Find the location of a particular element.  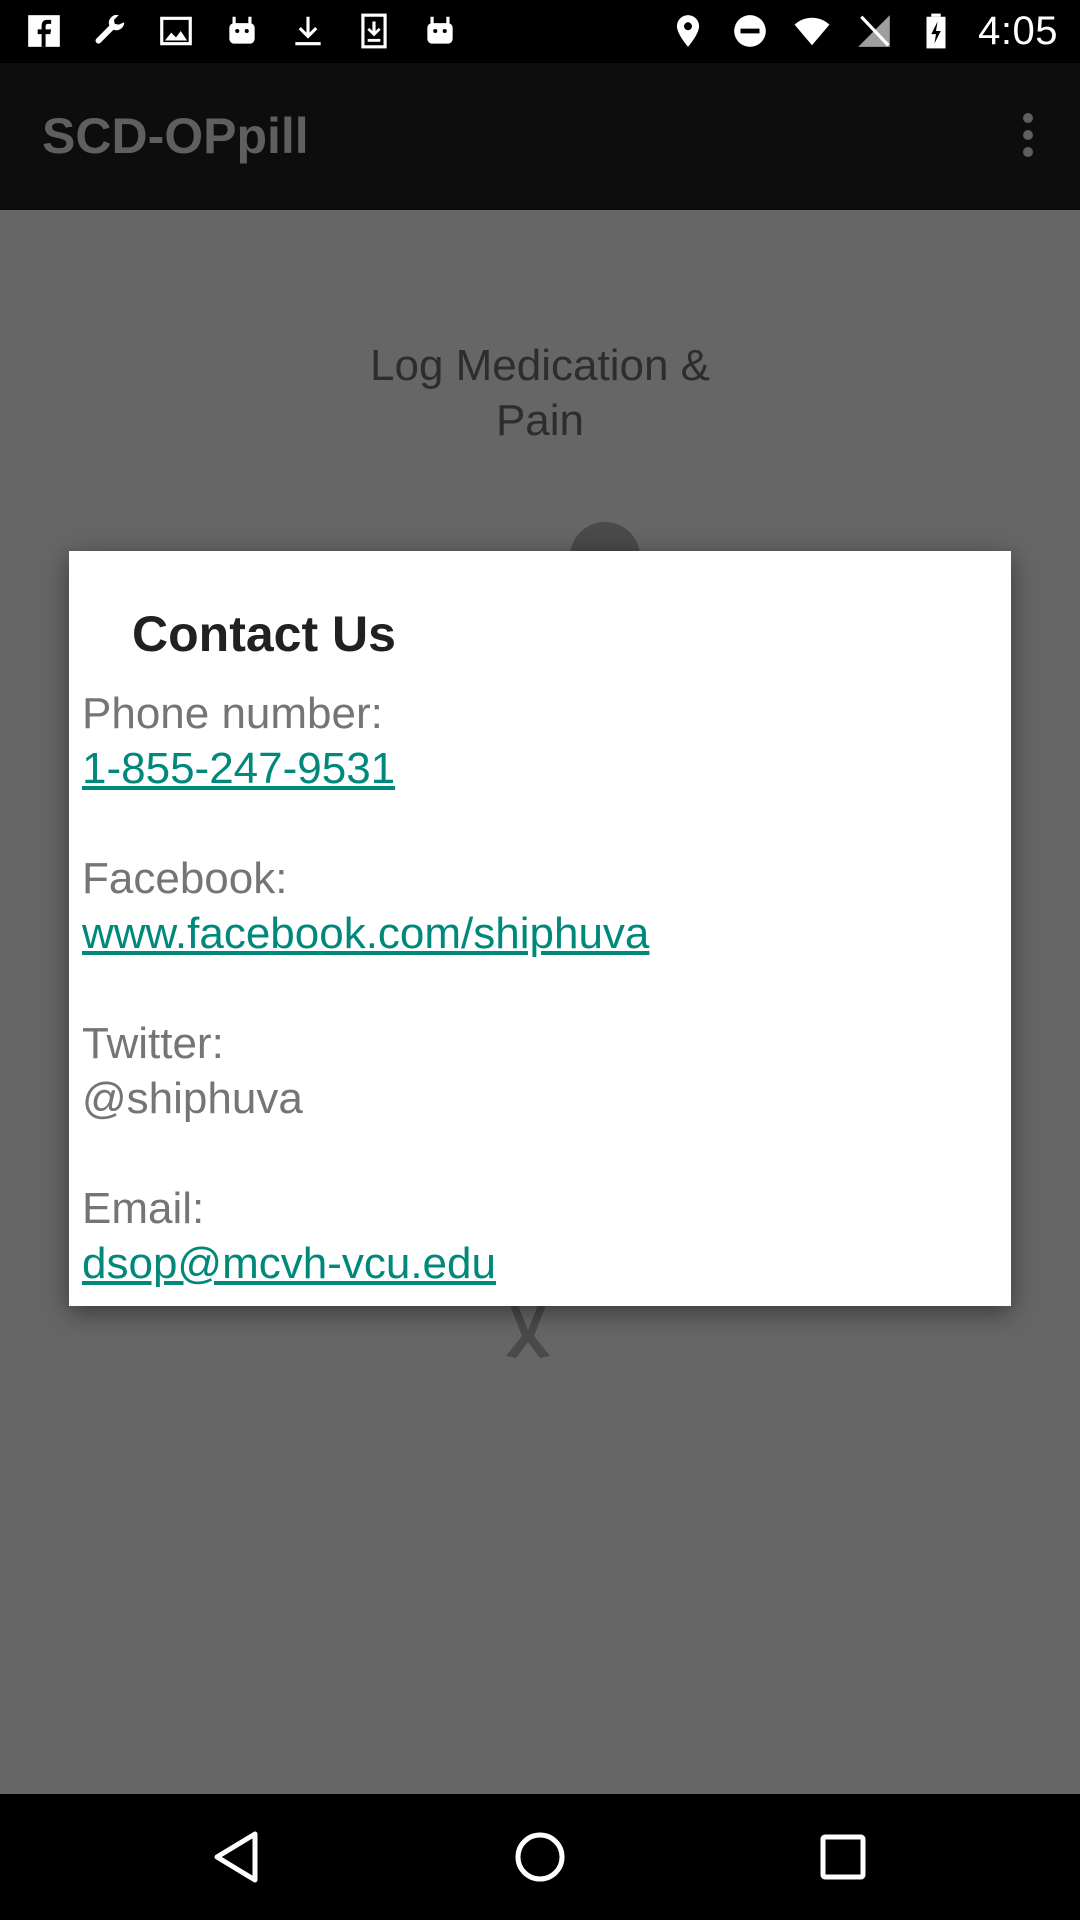

facebook-entry: Facebook: www.facebook.com/shiphuva is located at coordinates (532, 906).